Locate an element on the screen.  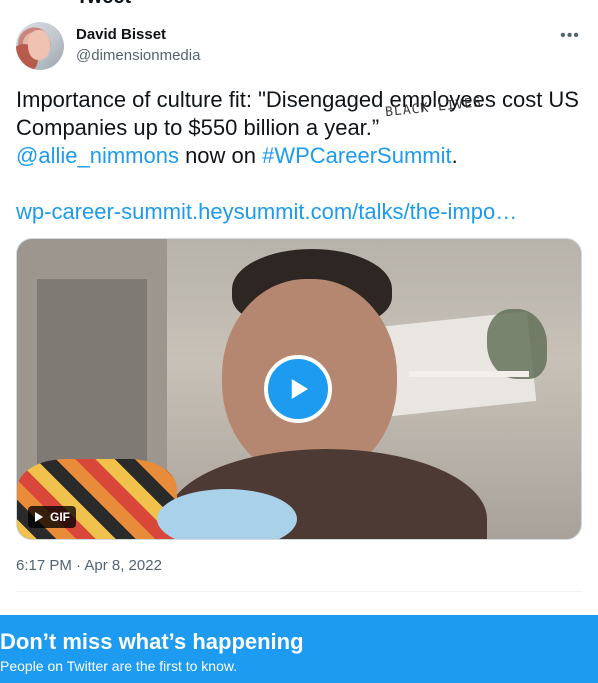
media-shelf is located at coordinates (469, 374).